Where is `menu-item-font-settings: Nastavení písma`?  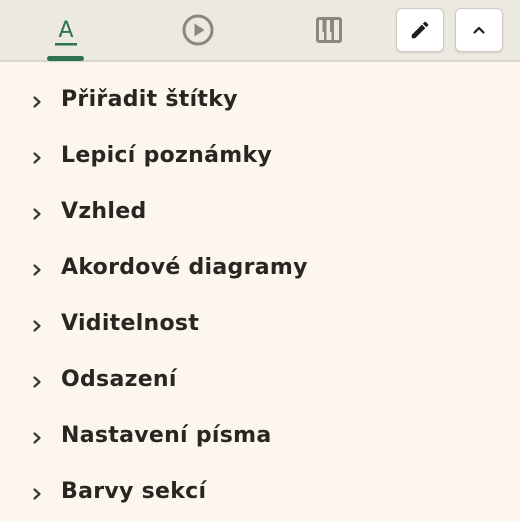
menu-item-font-settings: Nastavení písma is located at coordinates (260, 438).